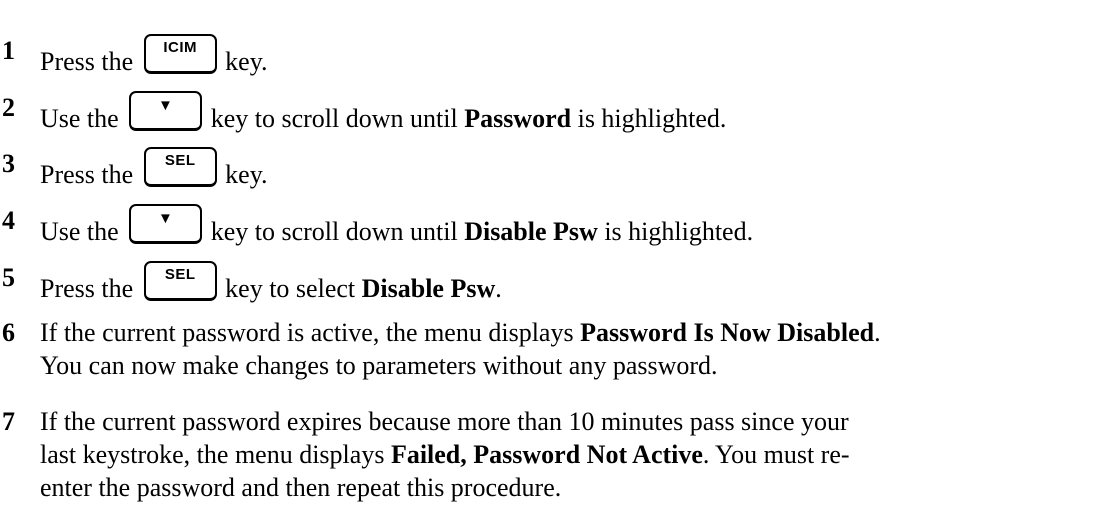  I want to click on step-text: key to select, so click(290, 288).